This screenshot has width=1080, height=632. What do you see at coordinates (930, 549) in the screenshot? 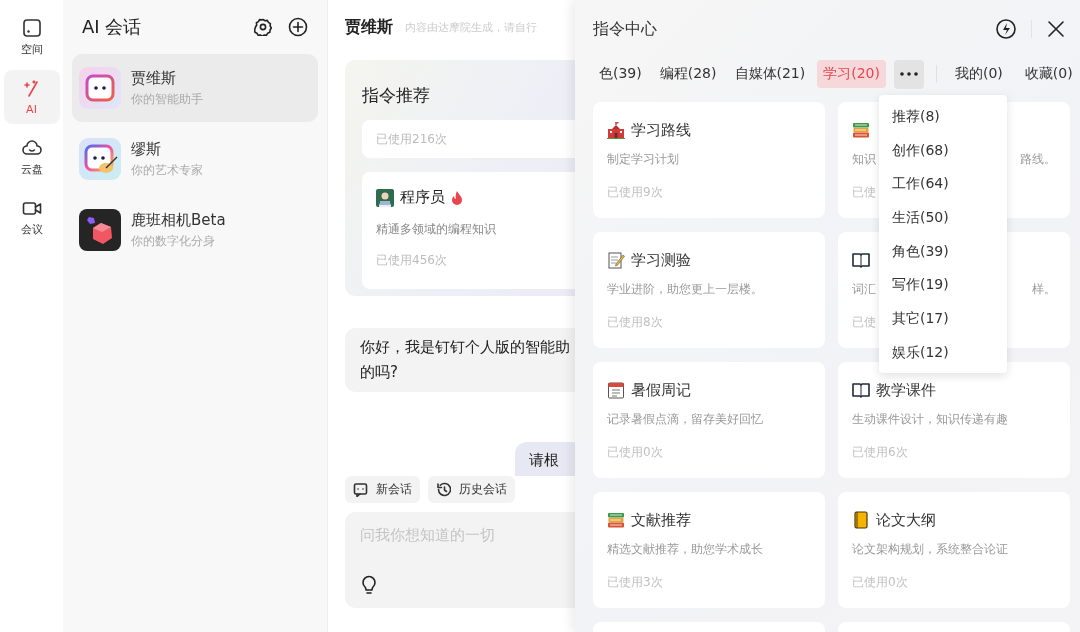
I see `card-description: 论文架构规划，系统整合论证` at bounding box center [930, 549].